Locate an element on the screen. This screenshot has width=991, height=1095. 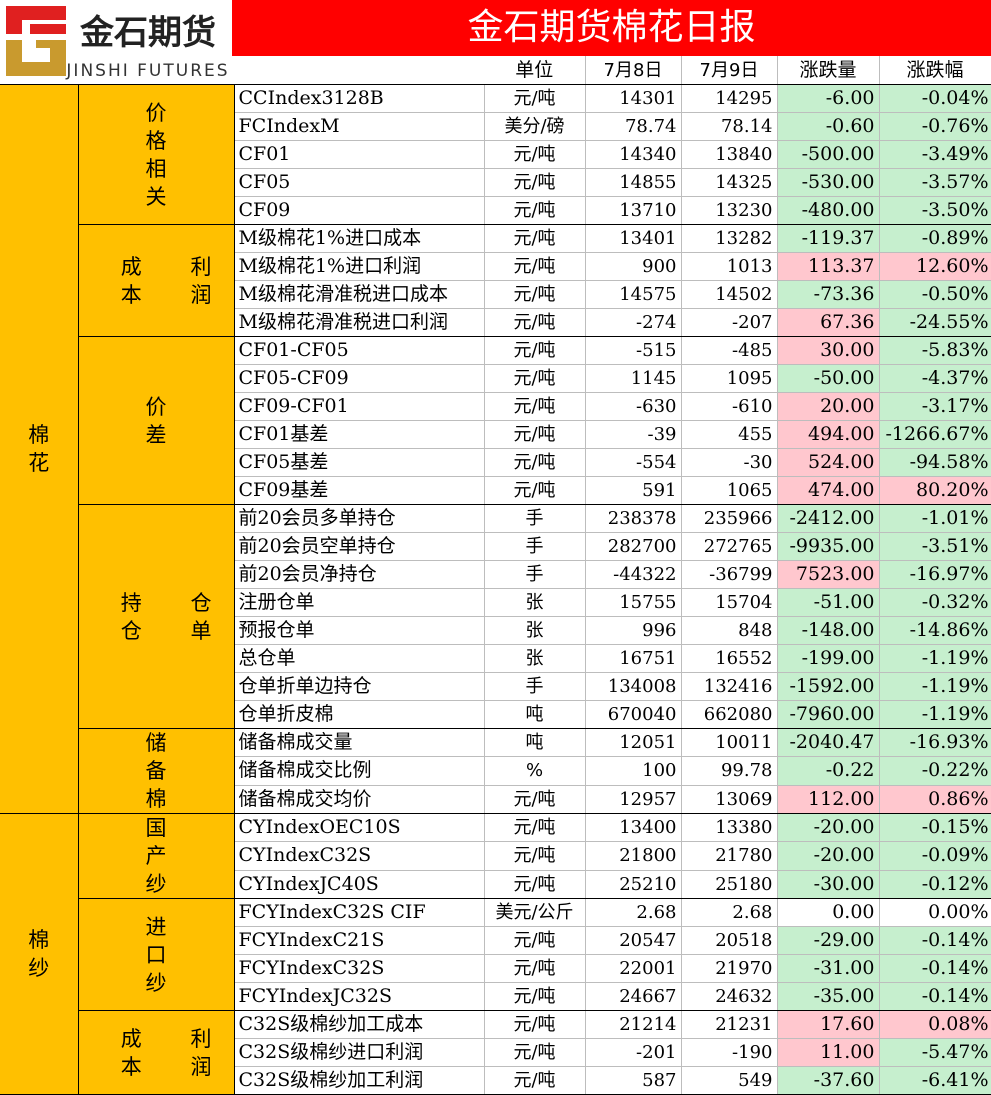
header-date-2: 7月9日 is located at coordinates (729, 70).